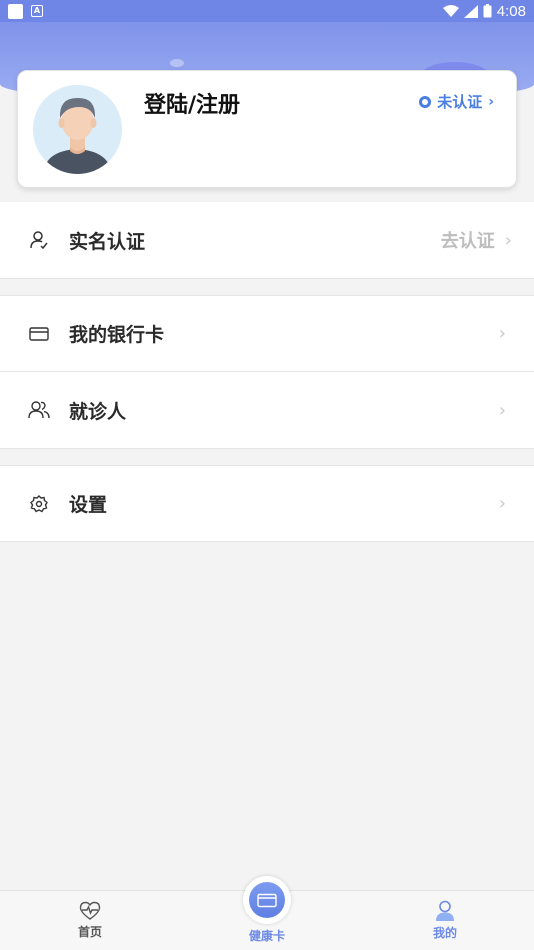 The height and width of the screenshot is (950, 534). I want to click on login-register-link: 登陆/注册, so click(192, 103).